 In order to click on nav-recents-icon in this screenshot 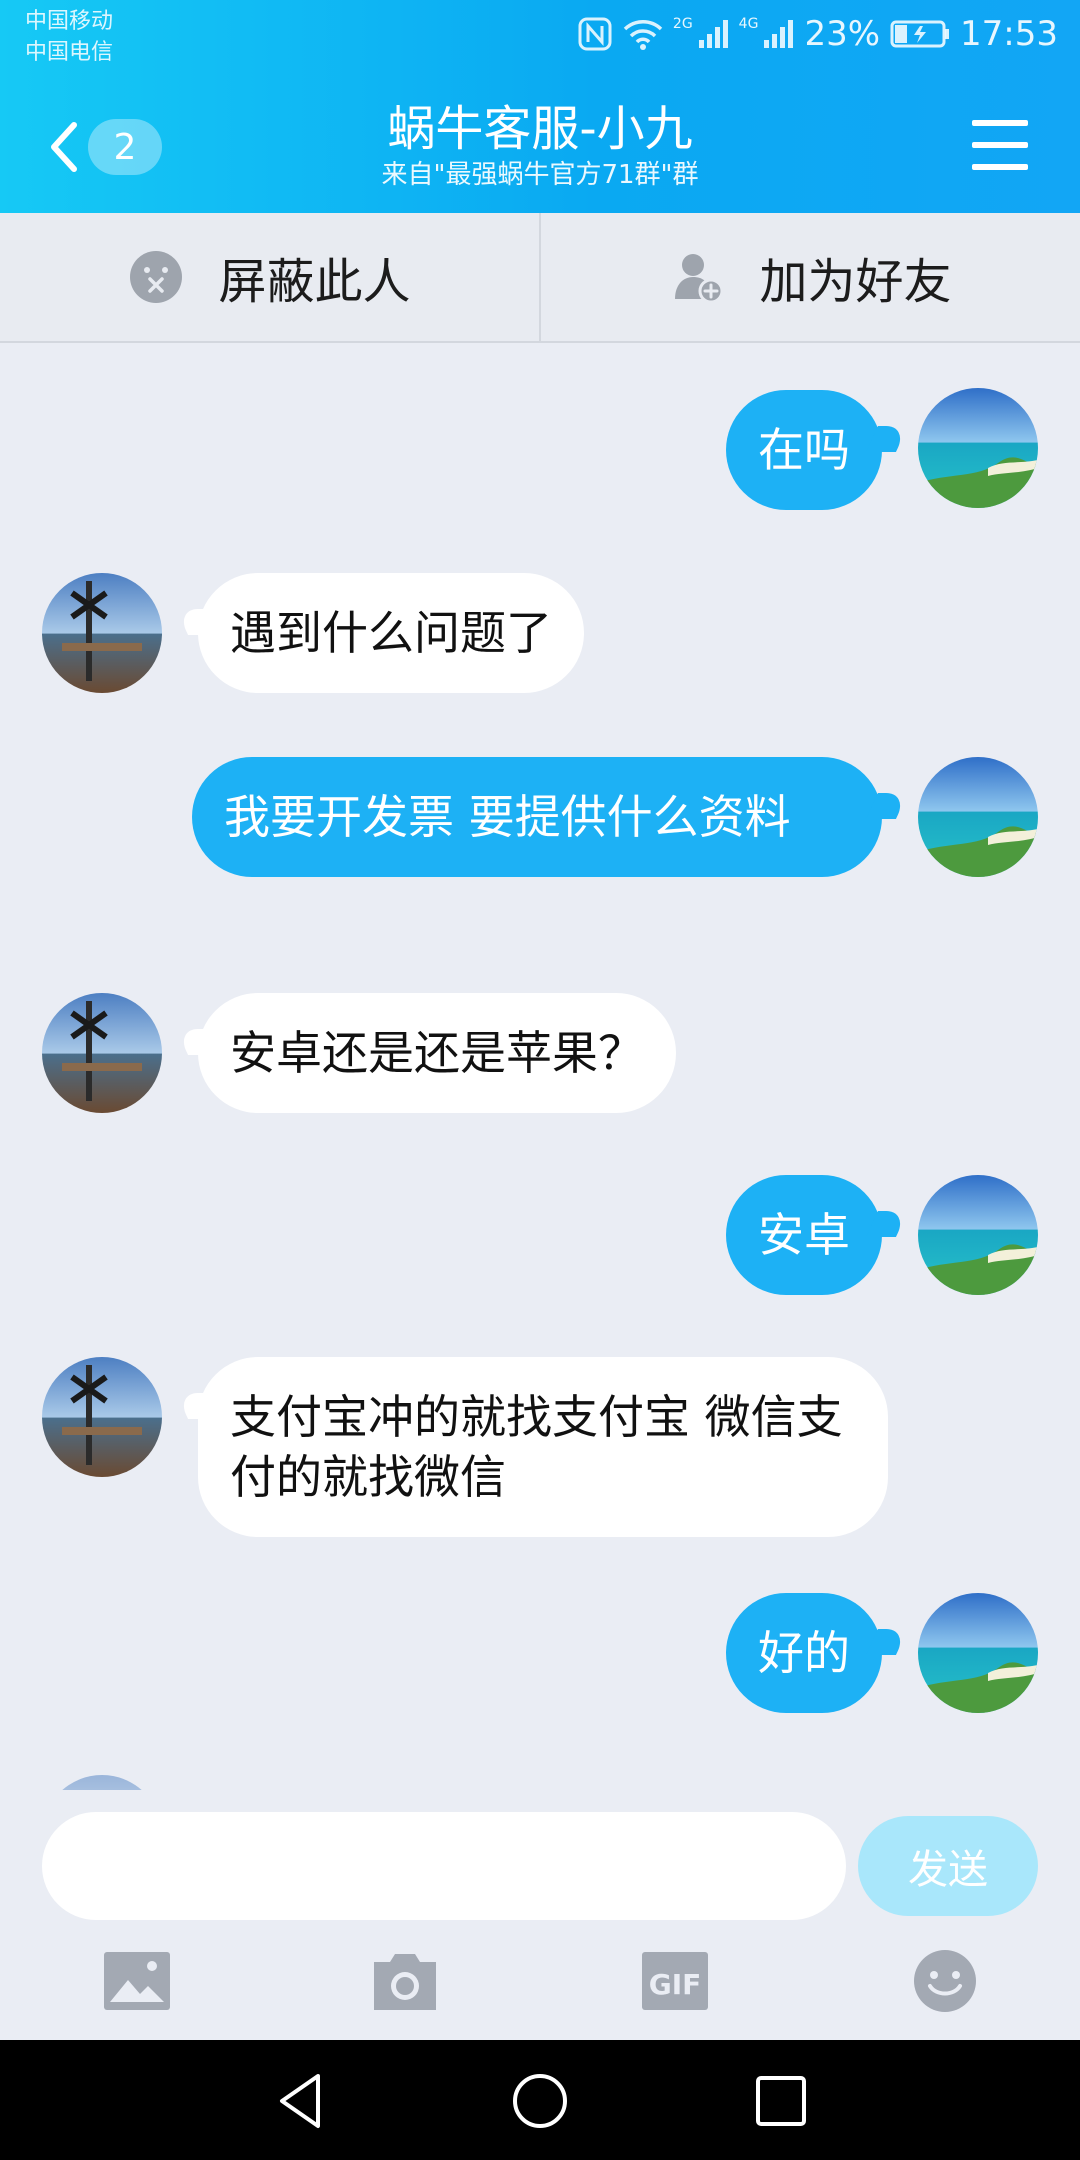, I will do `click(781, 2101)`.